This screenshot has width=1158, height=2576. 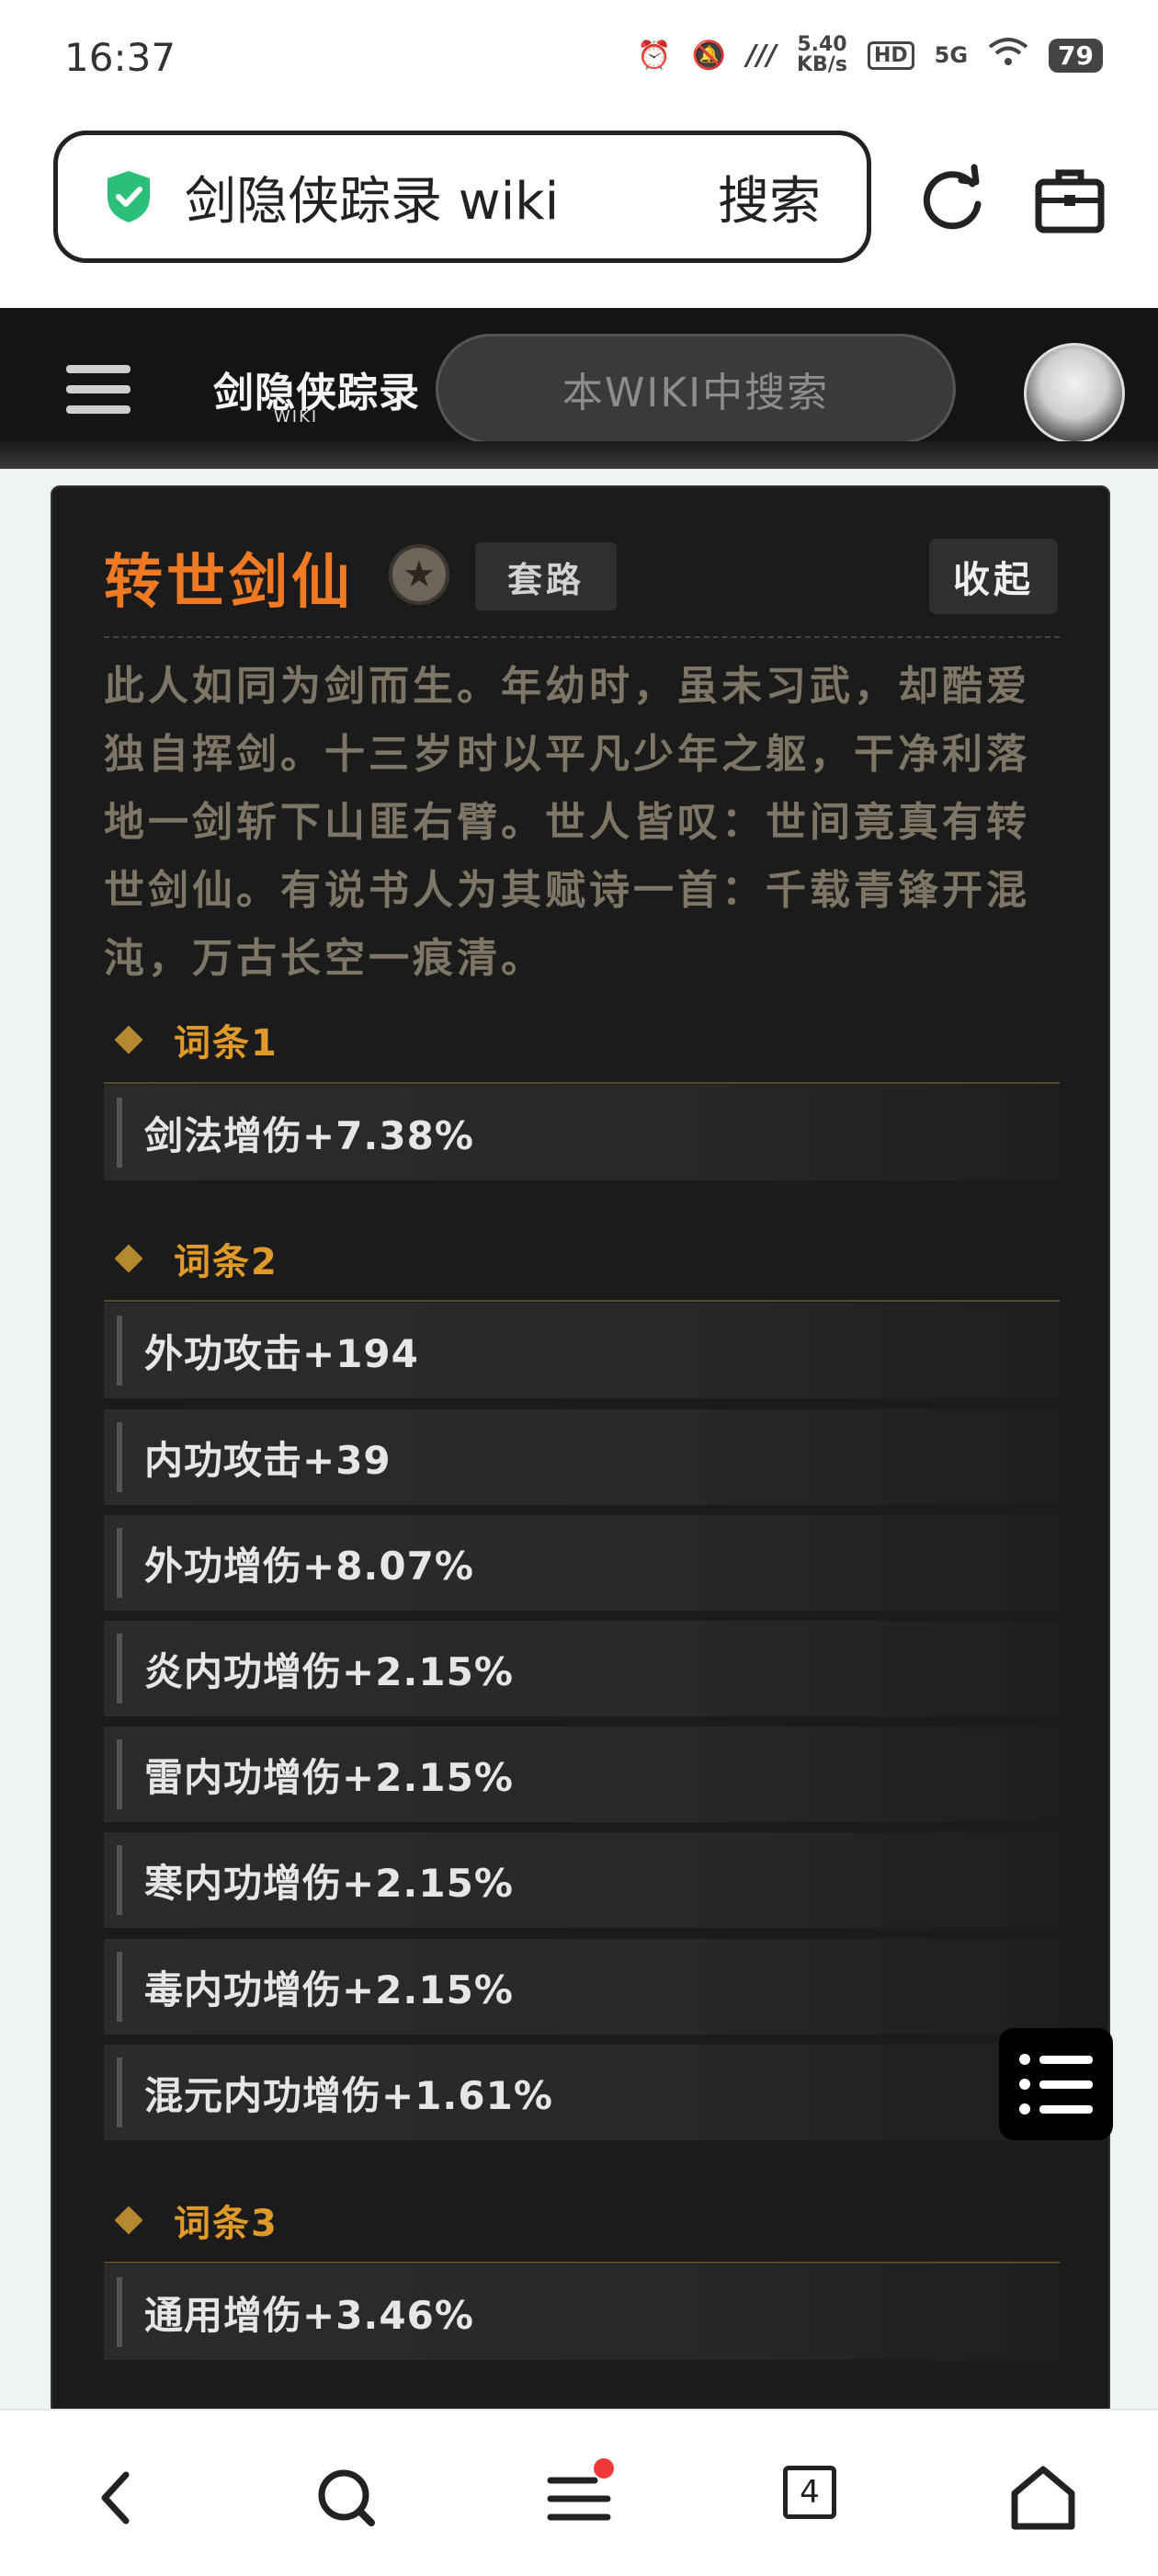 What do you see at coordinates (1074, 393) in the screenshot?
I see `avatar` at bounding box center [1074, 393].